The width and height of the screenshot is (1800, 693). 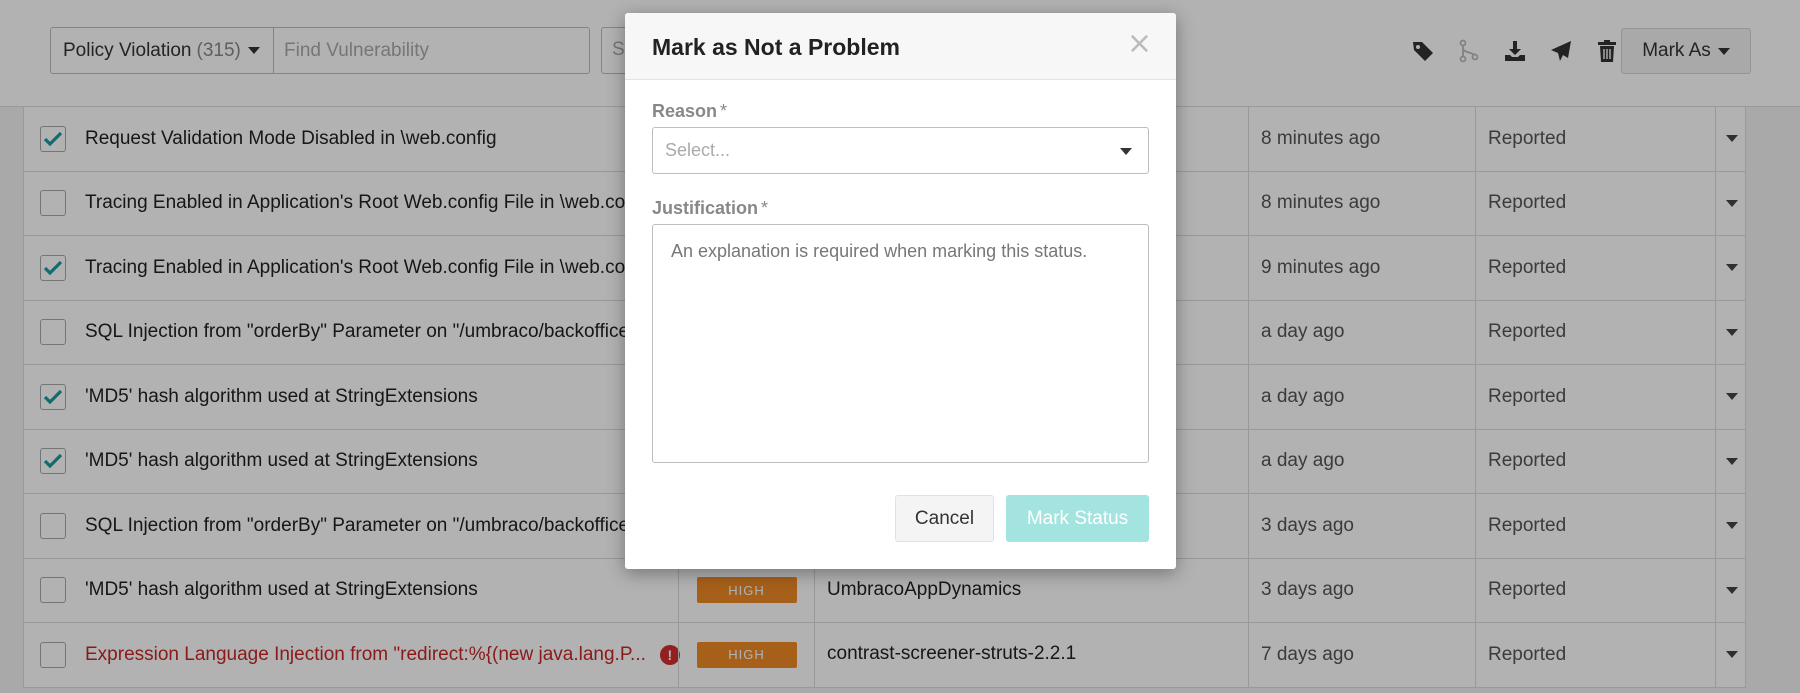 What do you see at coordinates (1139, 44) in the screenshot?
I see `close-icon: ×` at bounding box center [1139, 44].